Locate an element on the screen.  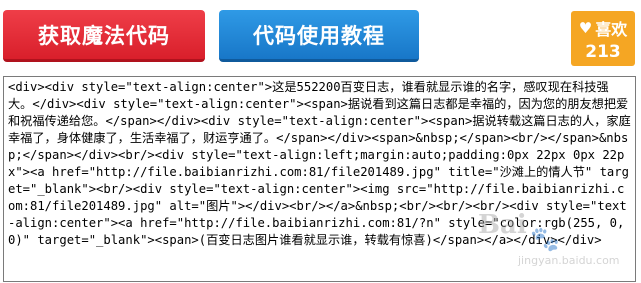
heart-icon: ♥ is located at coordinates (585, 27).